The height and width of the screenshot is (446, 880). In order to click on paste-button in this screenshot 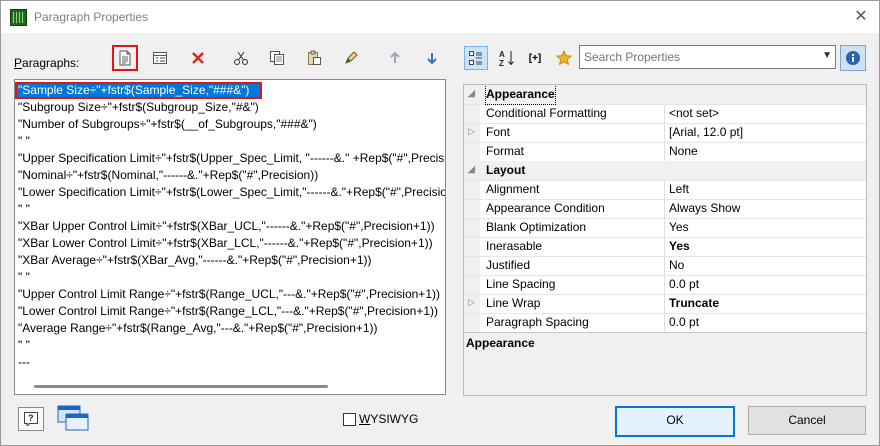, I will do `click(314, 58)`.